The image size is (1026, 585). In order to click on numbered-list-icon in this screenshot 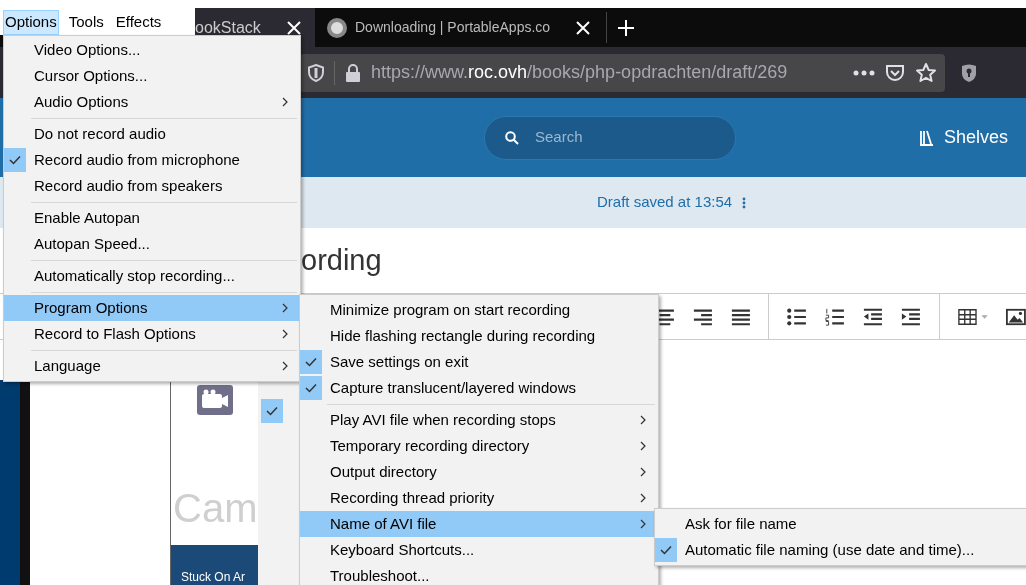, I will do `click(835, 316)`.